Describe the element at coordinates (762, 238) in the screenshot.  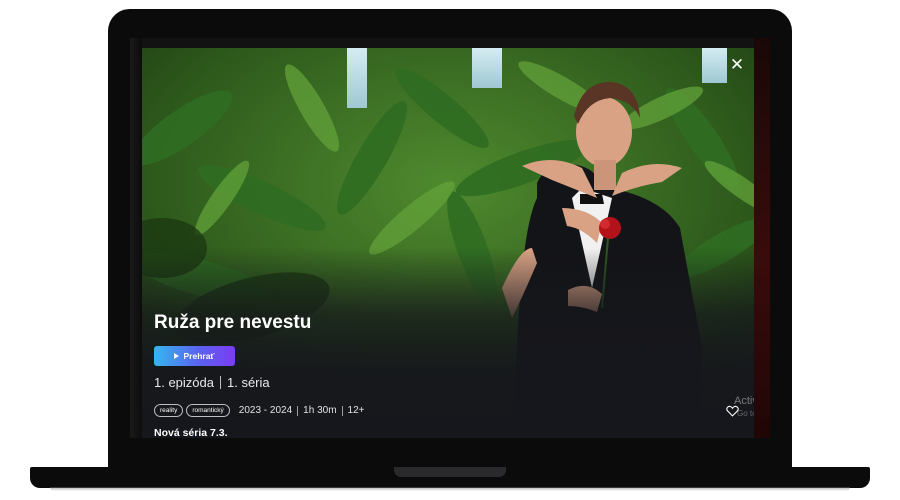
I see `background-edge-right` at that location.